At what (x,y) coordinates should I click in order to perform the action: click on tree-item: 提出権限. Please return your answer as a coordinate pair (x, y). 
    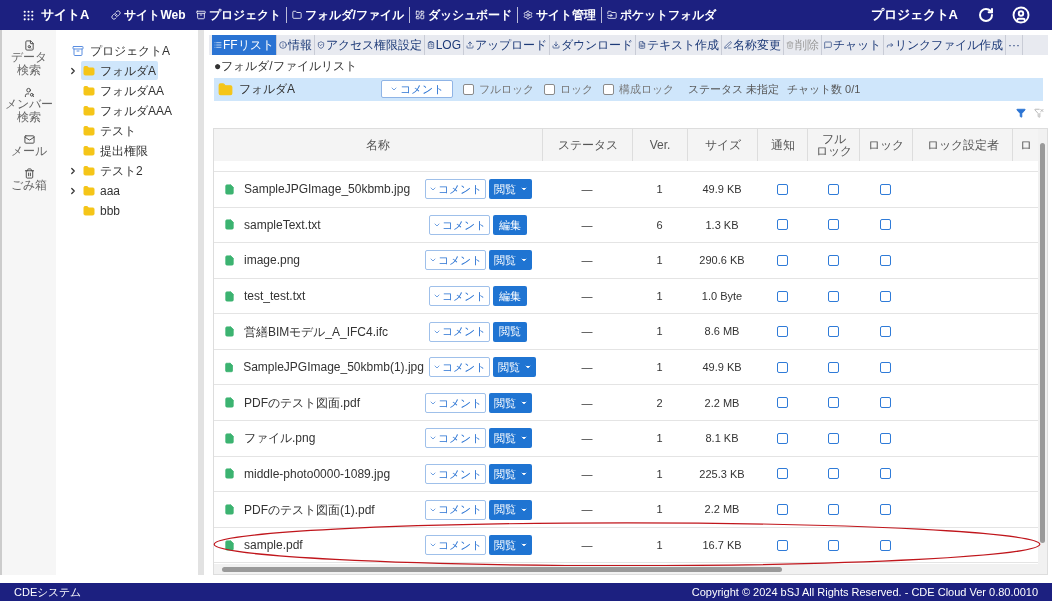
    Looking at the image, I should click on (109, 150).